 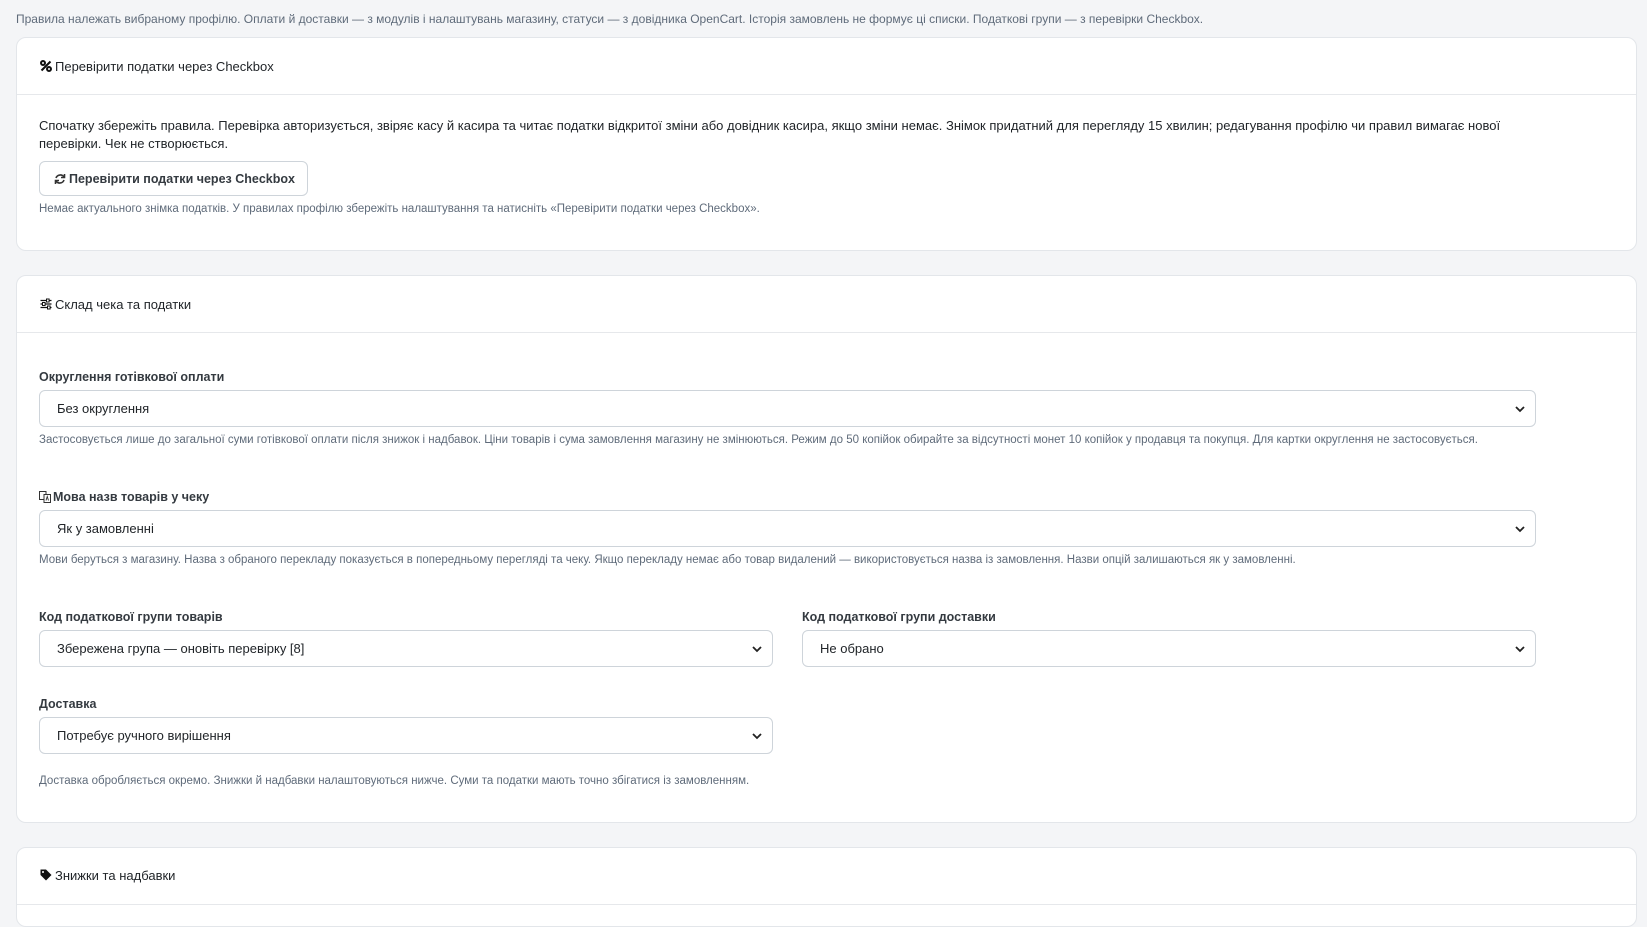 What do you see at coordinates (144, 735) in the screenshot?
I see `shipping-select-value: Потребує ручного вирішення` at bounding box center [144, 735].